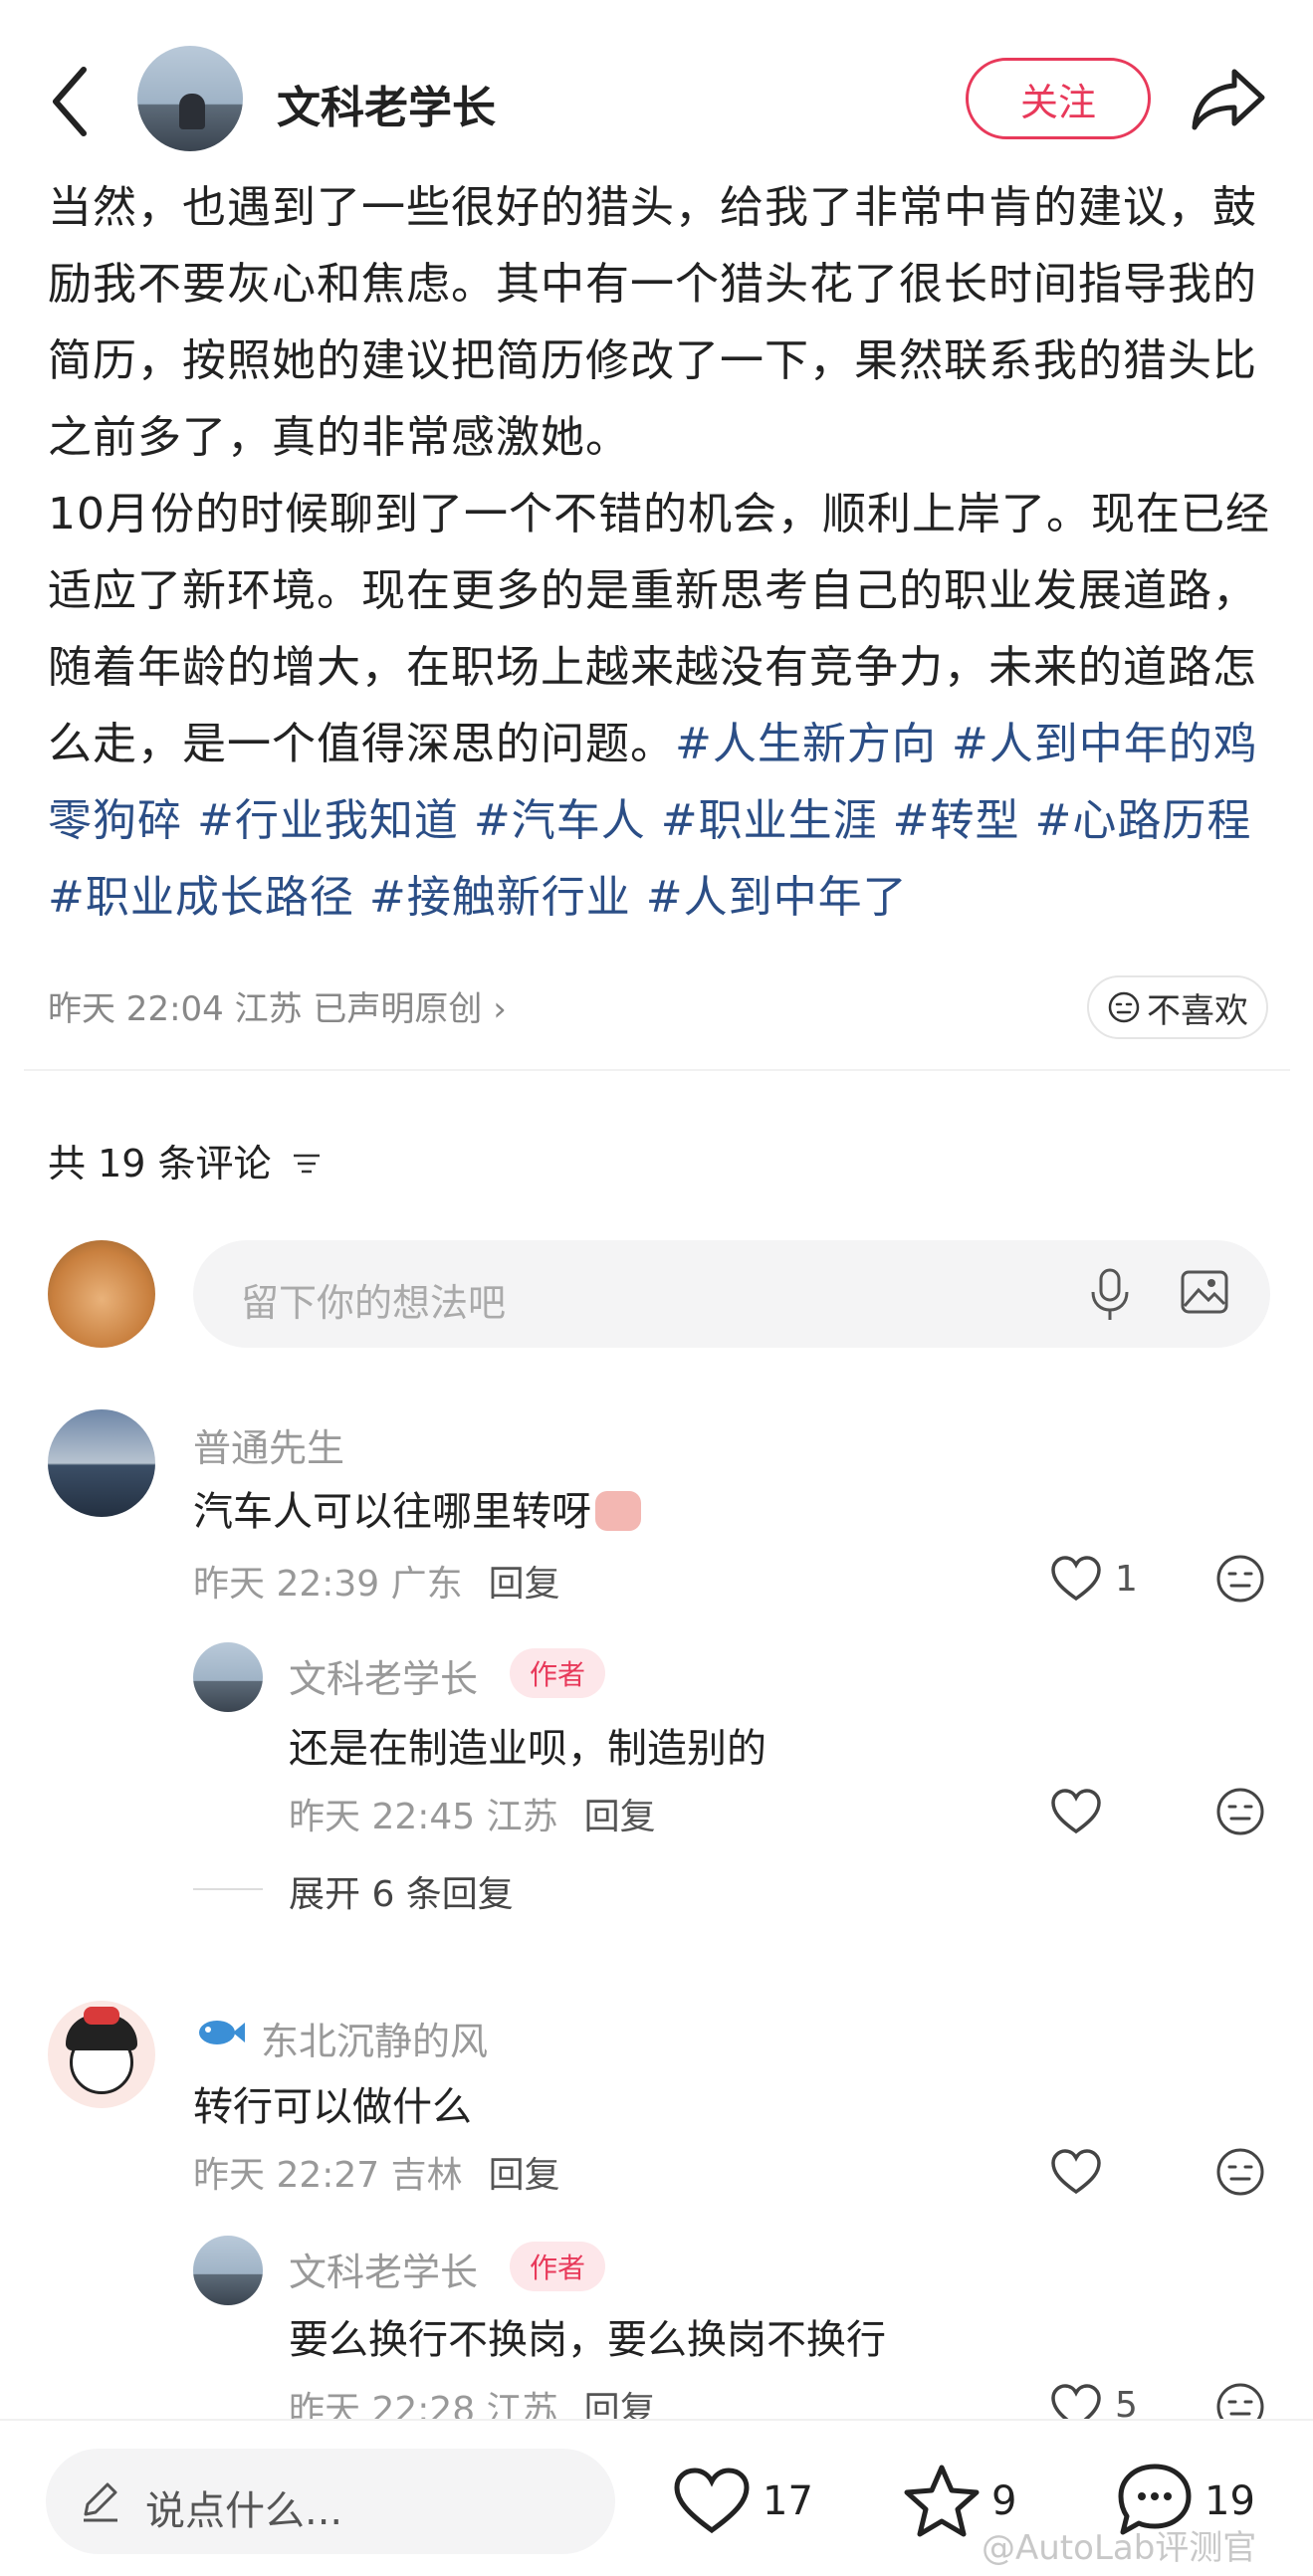 This screenshot has width=1313, height=2576. I want to click on dislike-button: 不喜欢, so click(1177, 1007).